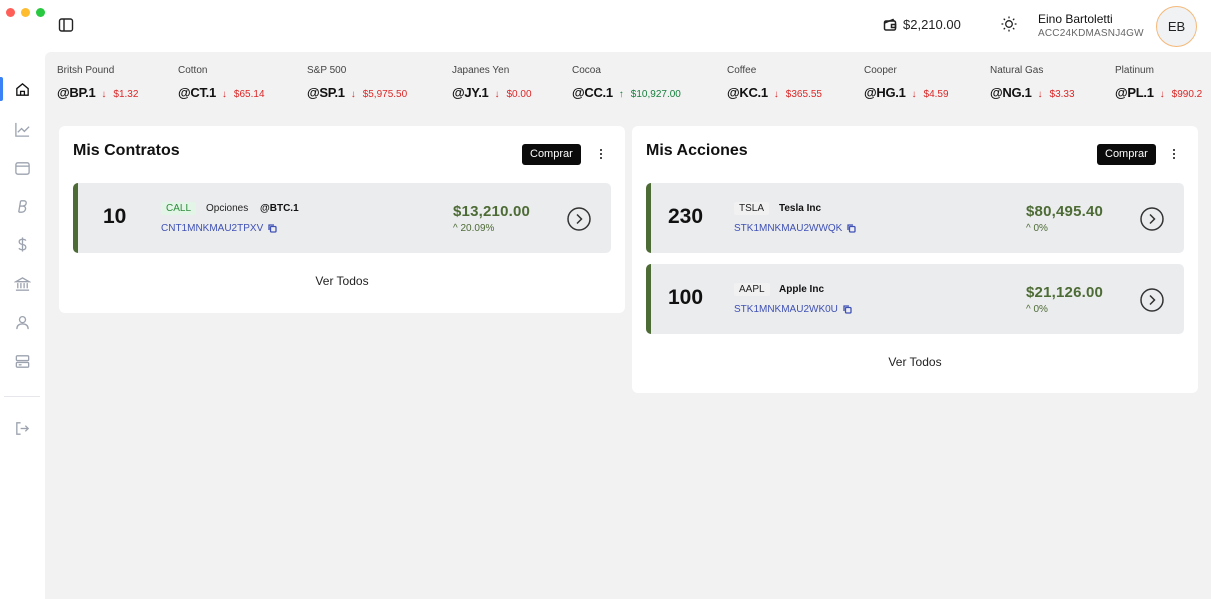 The width and height of the screenshot is (1211, 599). What do you see at coordinates (626, 82) in the screenshot?
I see `ticker-item: Cocoa @CC.1 ↑ $10,927.00` at bounding box center [626, 82].